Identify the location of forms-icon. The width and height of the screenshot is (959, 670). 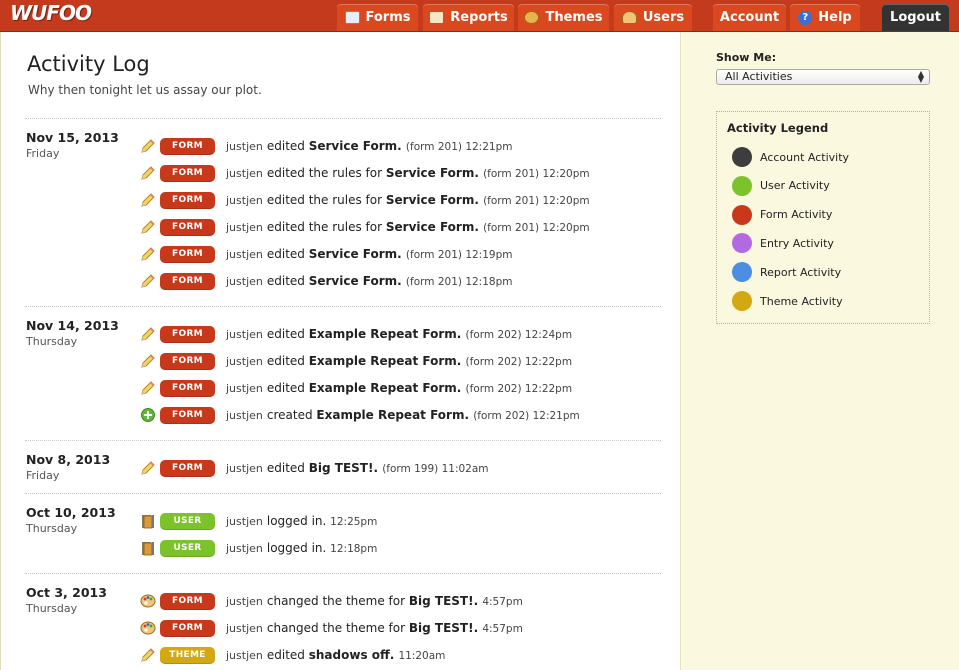
(352, 17).